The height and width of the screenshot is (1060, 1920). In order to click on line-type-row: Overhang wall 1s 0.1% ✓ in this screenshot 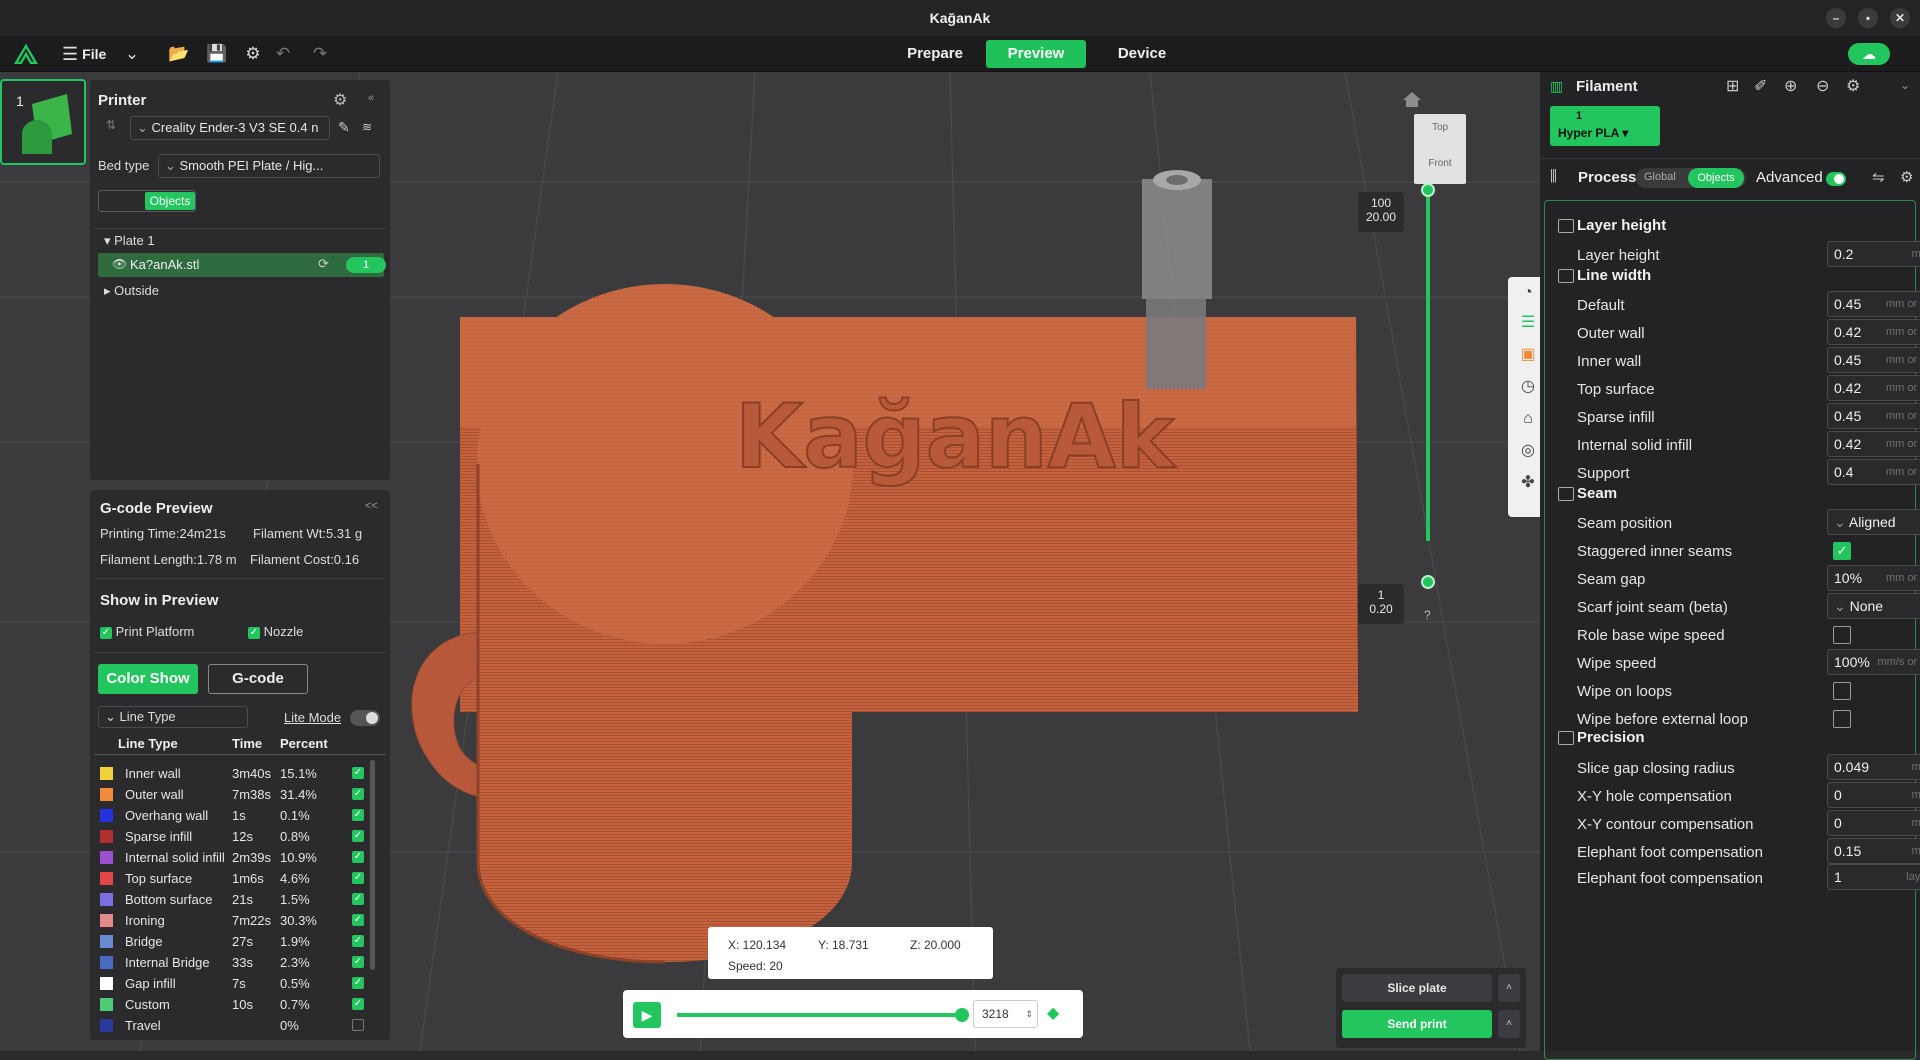, I will do `click(240, 815)`.